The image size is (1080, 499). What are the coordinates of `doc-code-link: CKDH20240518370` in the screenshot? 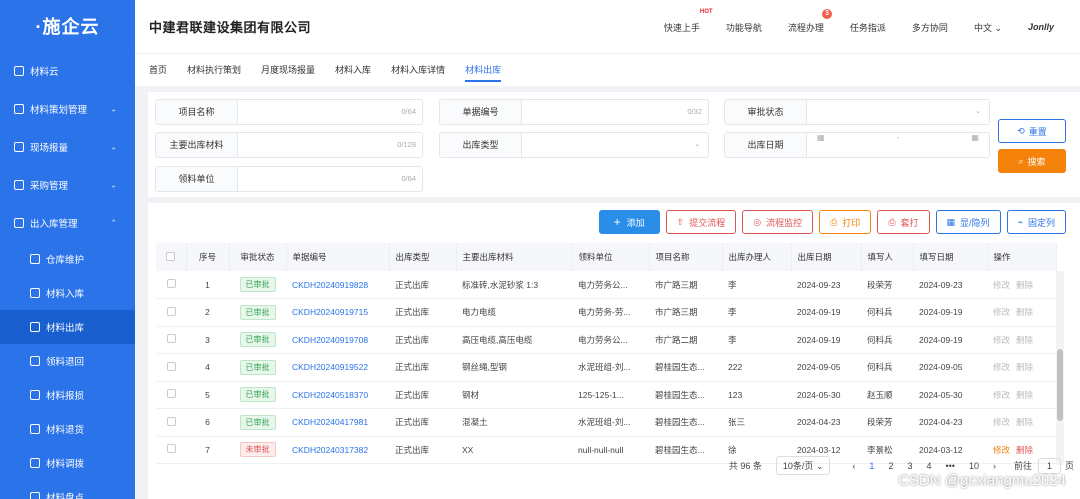 It's located at (337, 395).